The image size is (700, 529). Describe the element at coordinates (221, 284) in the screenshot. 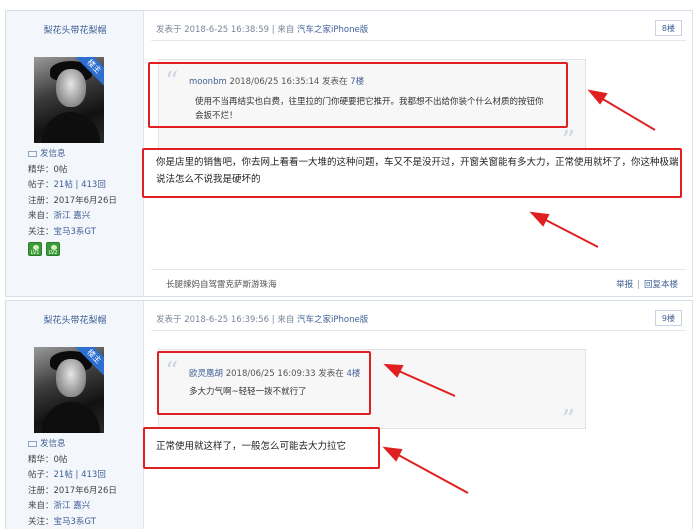

I see `signature: 长腿辣妈自驾雷克萨斯游珠海` at that location.